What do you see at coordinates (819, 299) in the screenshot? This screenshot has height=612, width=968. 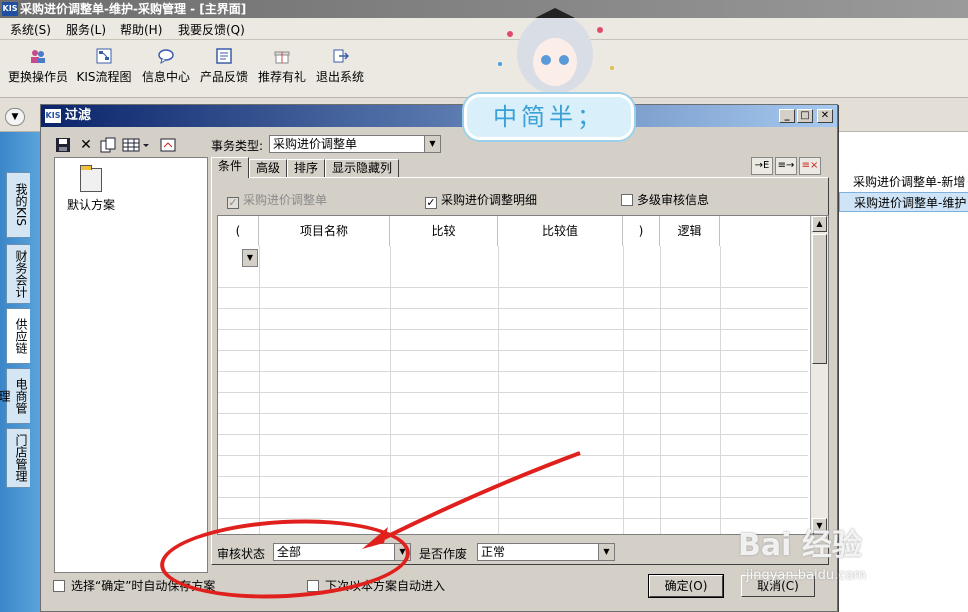 I see `scroll-thumb` at bounding box center [819, 299].